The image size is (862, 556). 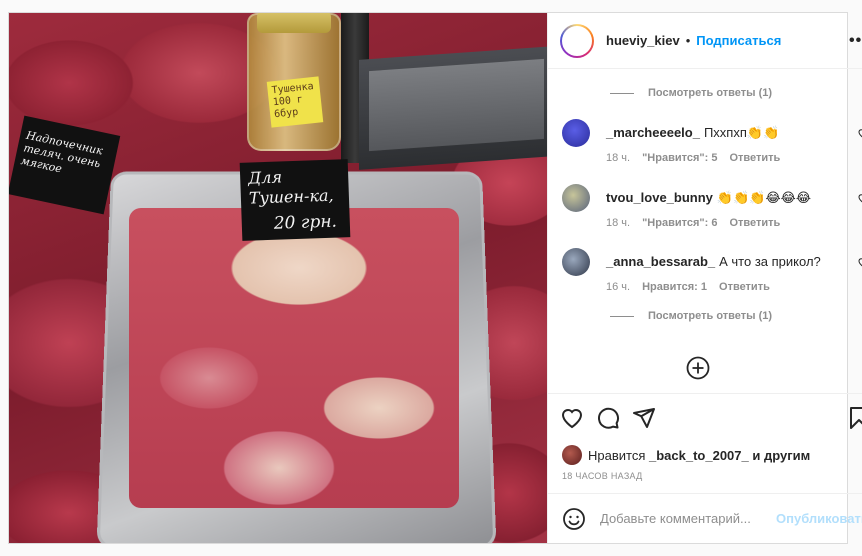 I want to click on comment-text: tvou_love_bunny 👏👏👏😂😂😂, so click(x=708, y=198).